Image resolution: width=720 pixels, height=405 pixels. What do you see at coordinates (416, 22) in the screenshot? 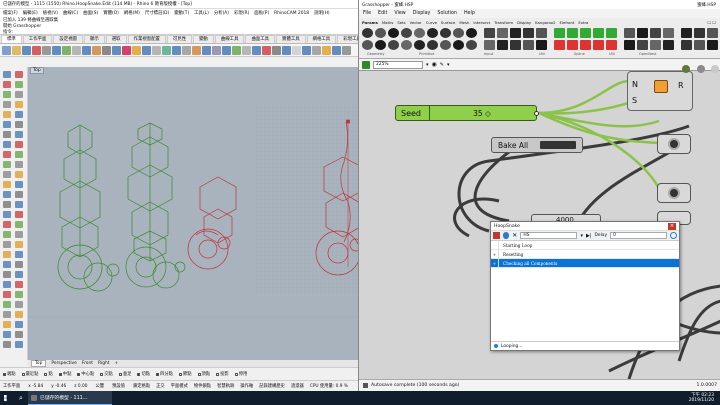
I see `gh-category-tab: Vector` at bounding box center [416, 22].